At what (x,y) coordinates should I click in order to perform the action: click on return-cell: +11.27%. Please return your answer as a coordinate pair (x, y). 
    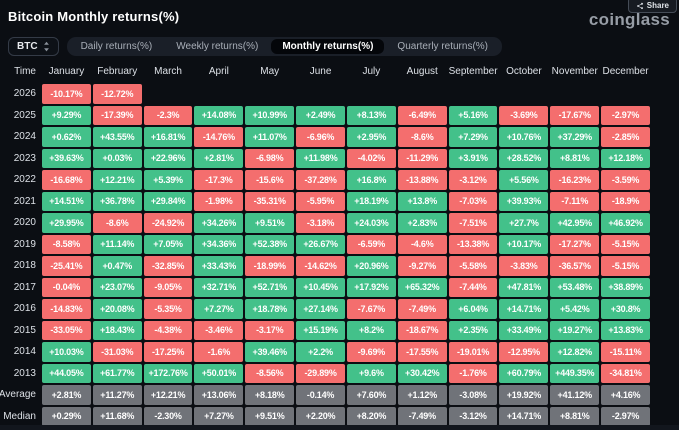
    Looking at the image, I should click on (117, 395).